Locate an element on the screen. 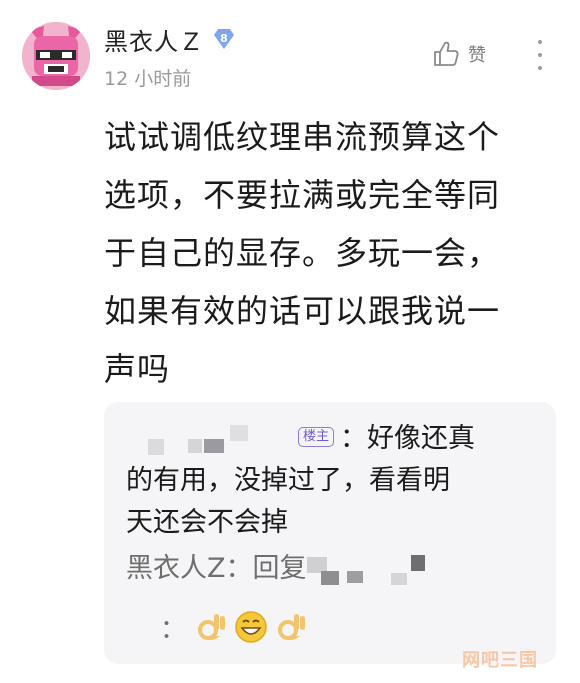 The width and height of the screenshot is (580, 683). comment-line: 选项，不要拉满或完全等同 is located at coordinates (302, 195).